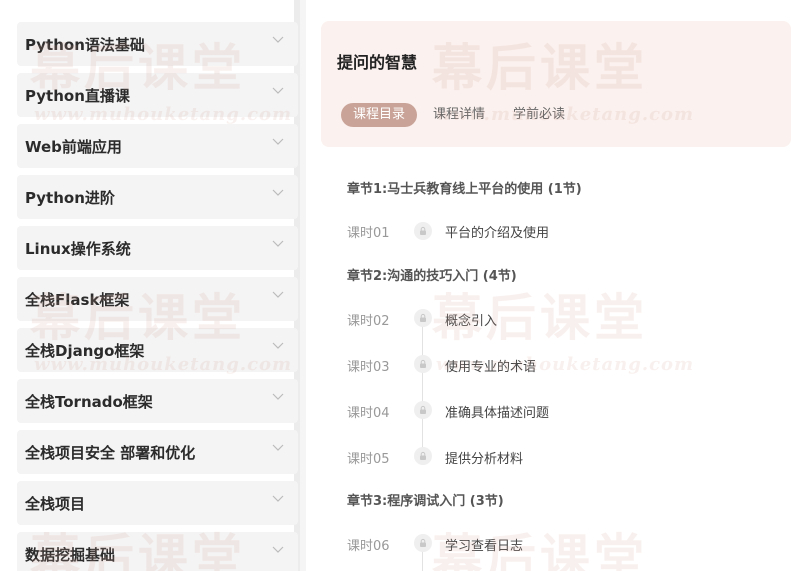 The height and width of the screenshot is (571, 791). I want to click on lesson-number: 课时02, so click(368, 321).